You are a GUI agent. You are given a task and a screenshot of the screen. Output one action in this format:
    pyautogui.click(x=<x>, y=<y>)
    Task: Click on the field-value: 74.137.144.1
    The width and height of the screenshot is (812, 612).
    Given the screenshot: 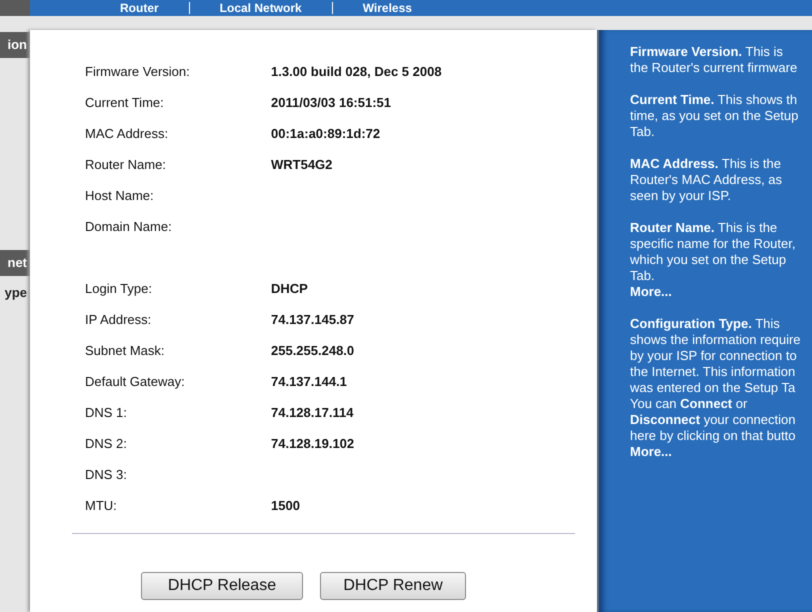 What is the action you would take?
    pyautogui.click(x=309, y=381)
    